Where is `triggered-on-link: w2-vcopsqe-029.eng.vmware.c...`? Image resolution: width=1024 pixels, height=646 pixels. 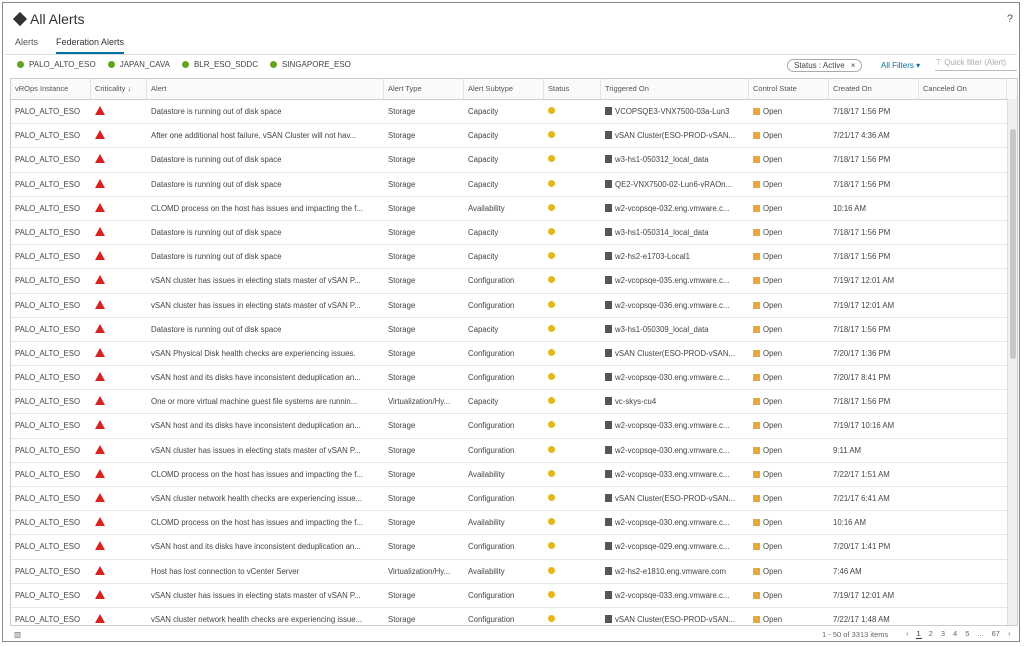
triggered-on-link: w2-vcopsqe-029.eng.vmware.c... is located at coordinates (672, 546).